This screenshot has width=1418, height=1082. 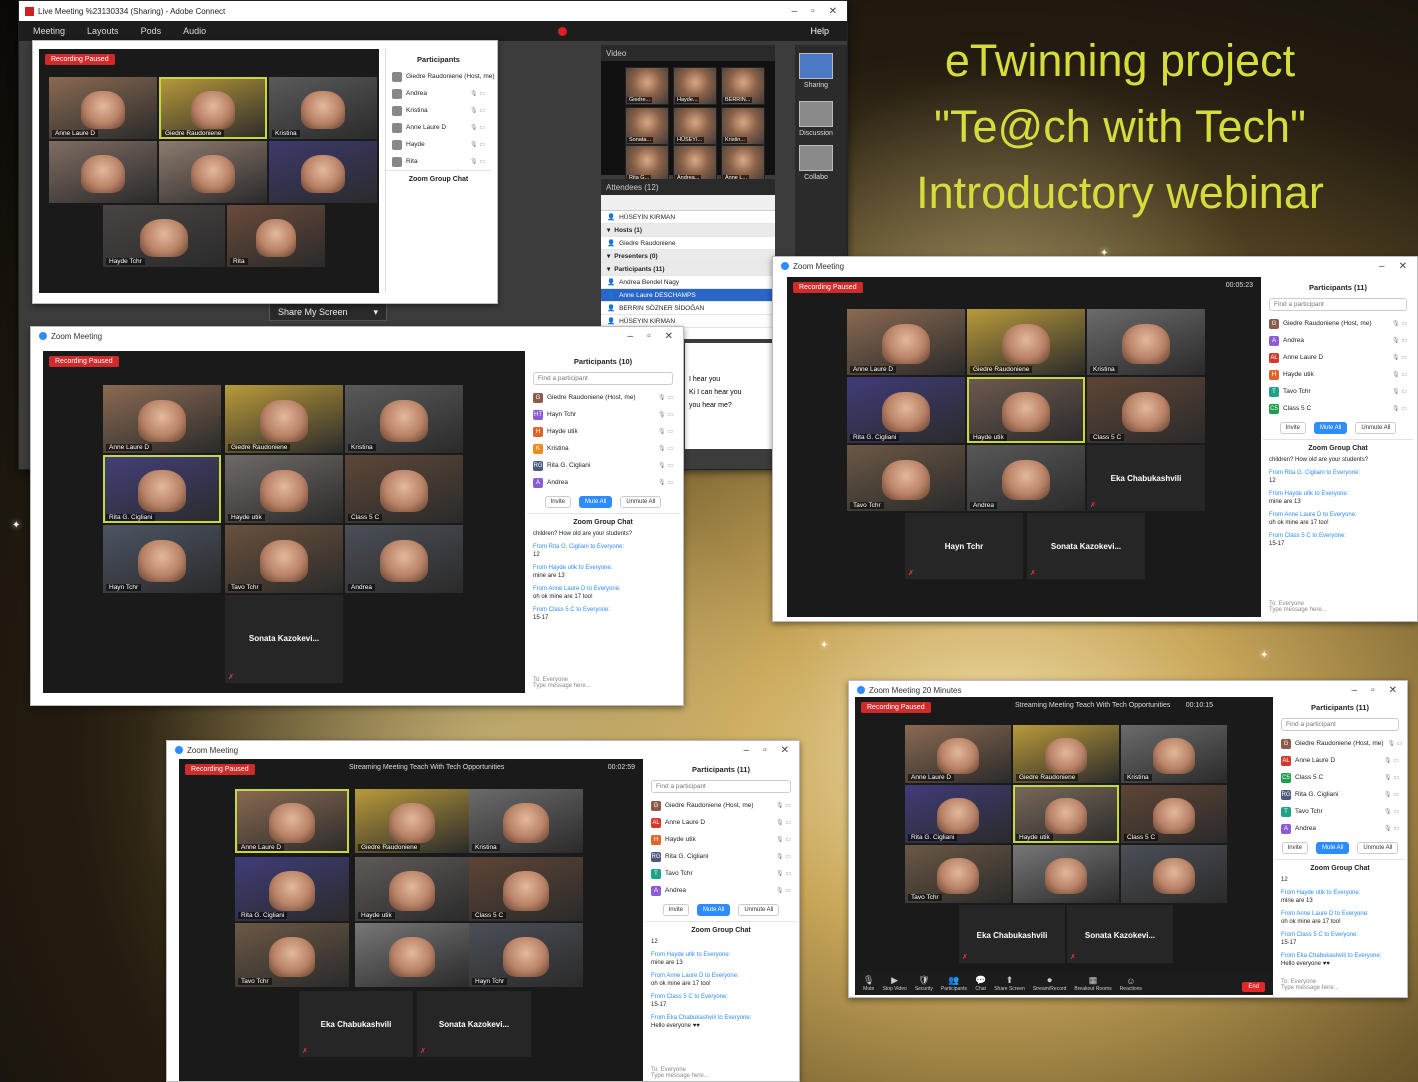 I want to click on menu-meeting: Meeting, so click(x=49, y=31).